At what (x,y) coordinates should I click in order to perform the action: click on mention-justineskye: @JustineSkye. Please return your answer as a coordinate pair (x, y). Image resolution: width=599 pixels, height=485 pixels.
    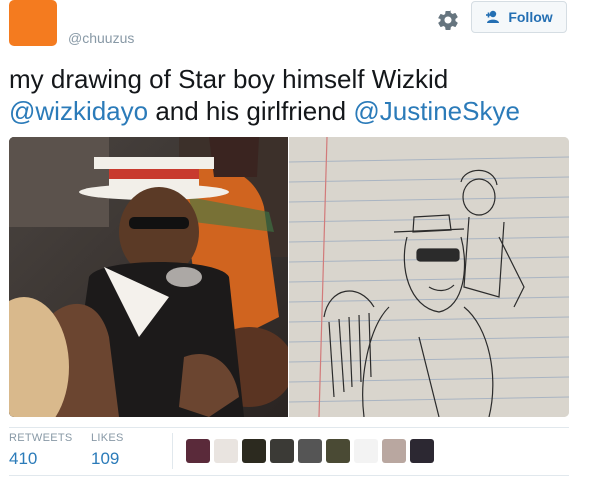
    Looking at the image, I should click on (436, 111).